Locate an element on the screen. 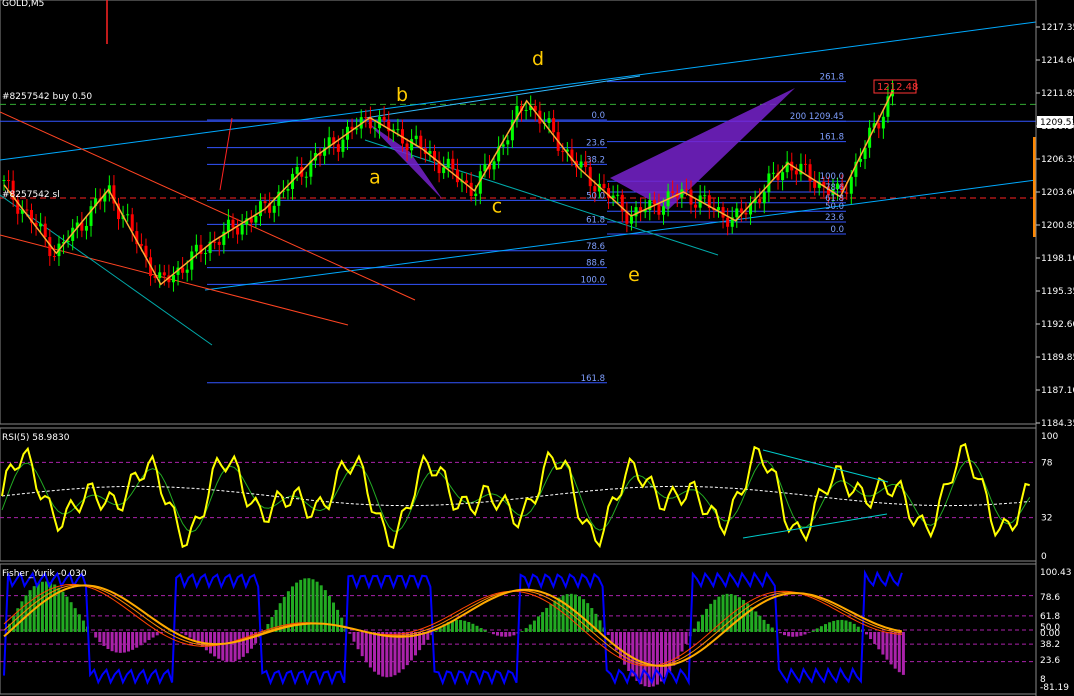 This screenshot has height=696, width=1074. fib-label: 38.2 is located at coordinates (595, 160).